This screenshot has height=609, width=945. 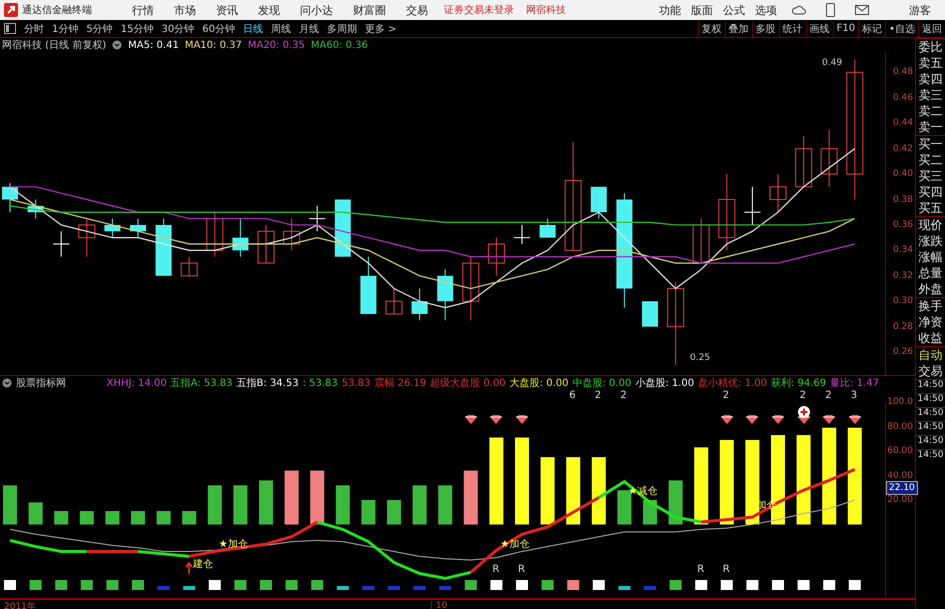 I want to click on menu-item: 资讯, so click(x=227, y=10).